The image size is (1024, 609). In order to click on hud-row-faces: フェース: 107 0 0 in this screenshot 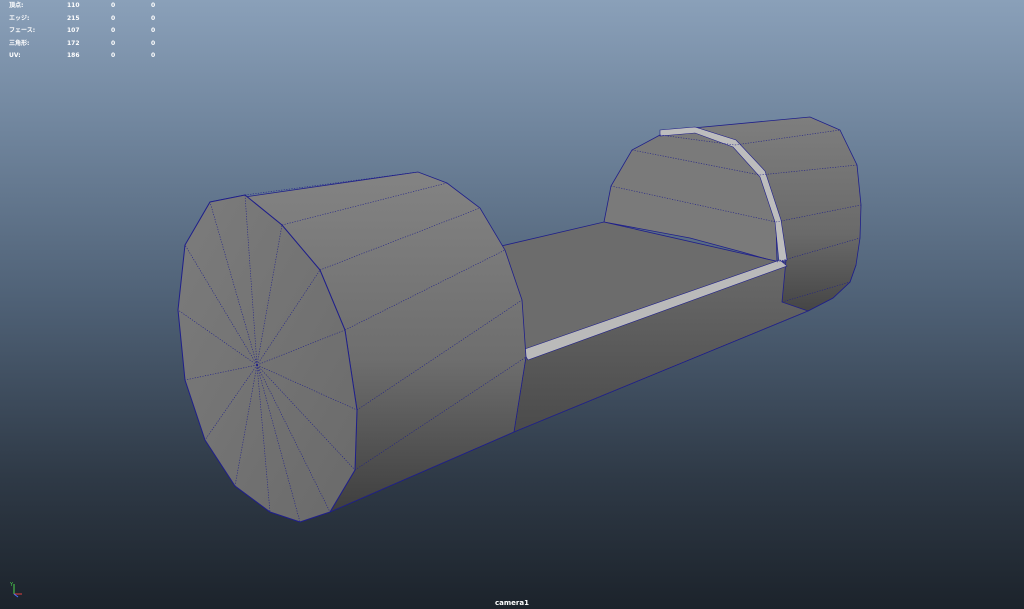, I will do `click(90, 31)`.